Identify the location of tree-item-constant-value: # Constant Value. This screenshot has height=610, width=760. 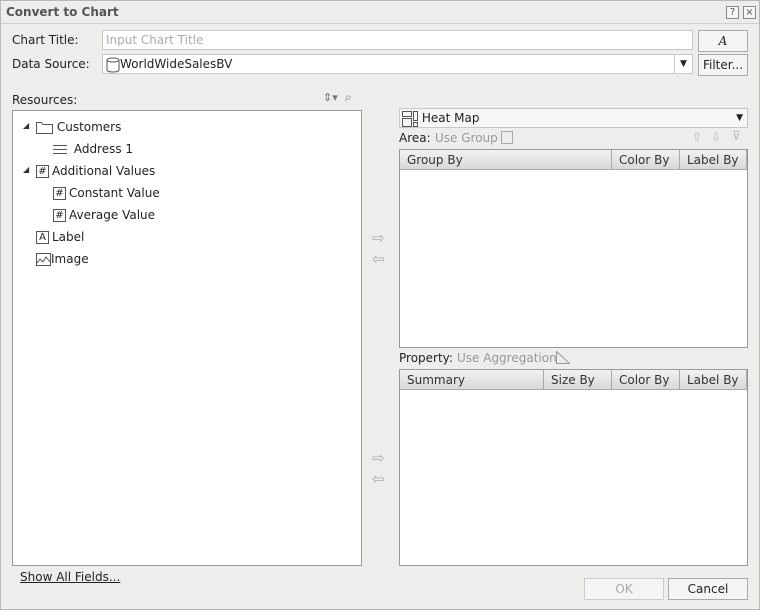
(106, 193).